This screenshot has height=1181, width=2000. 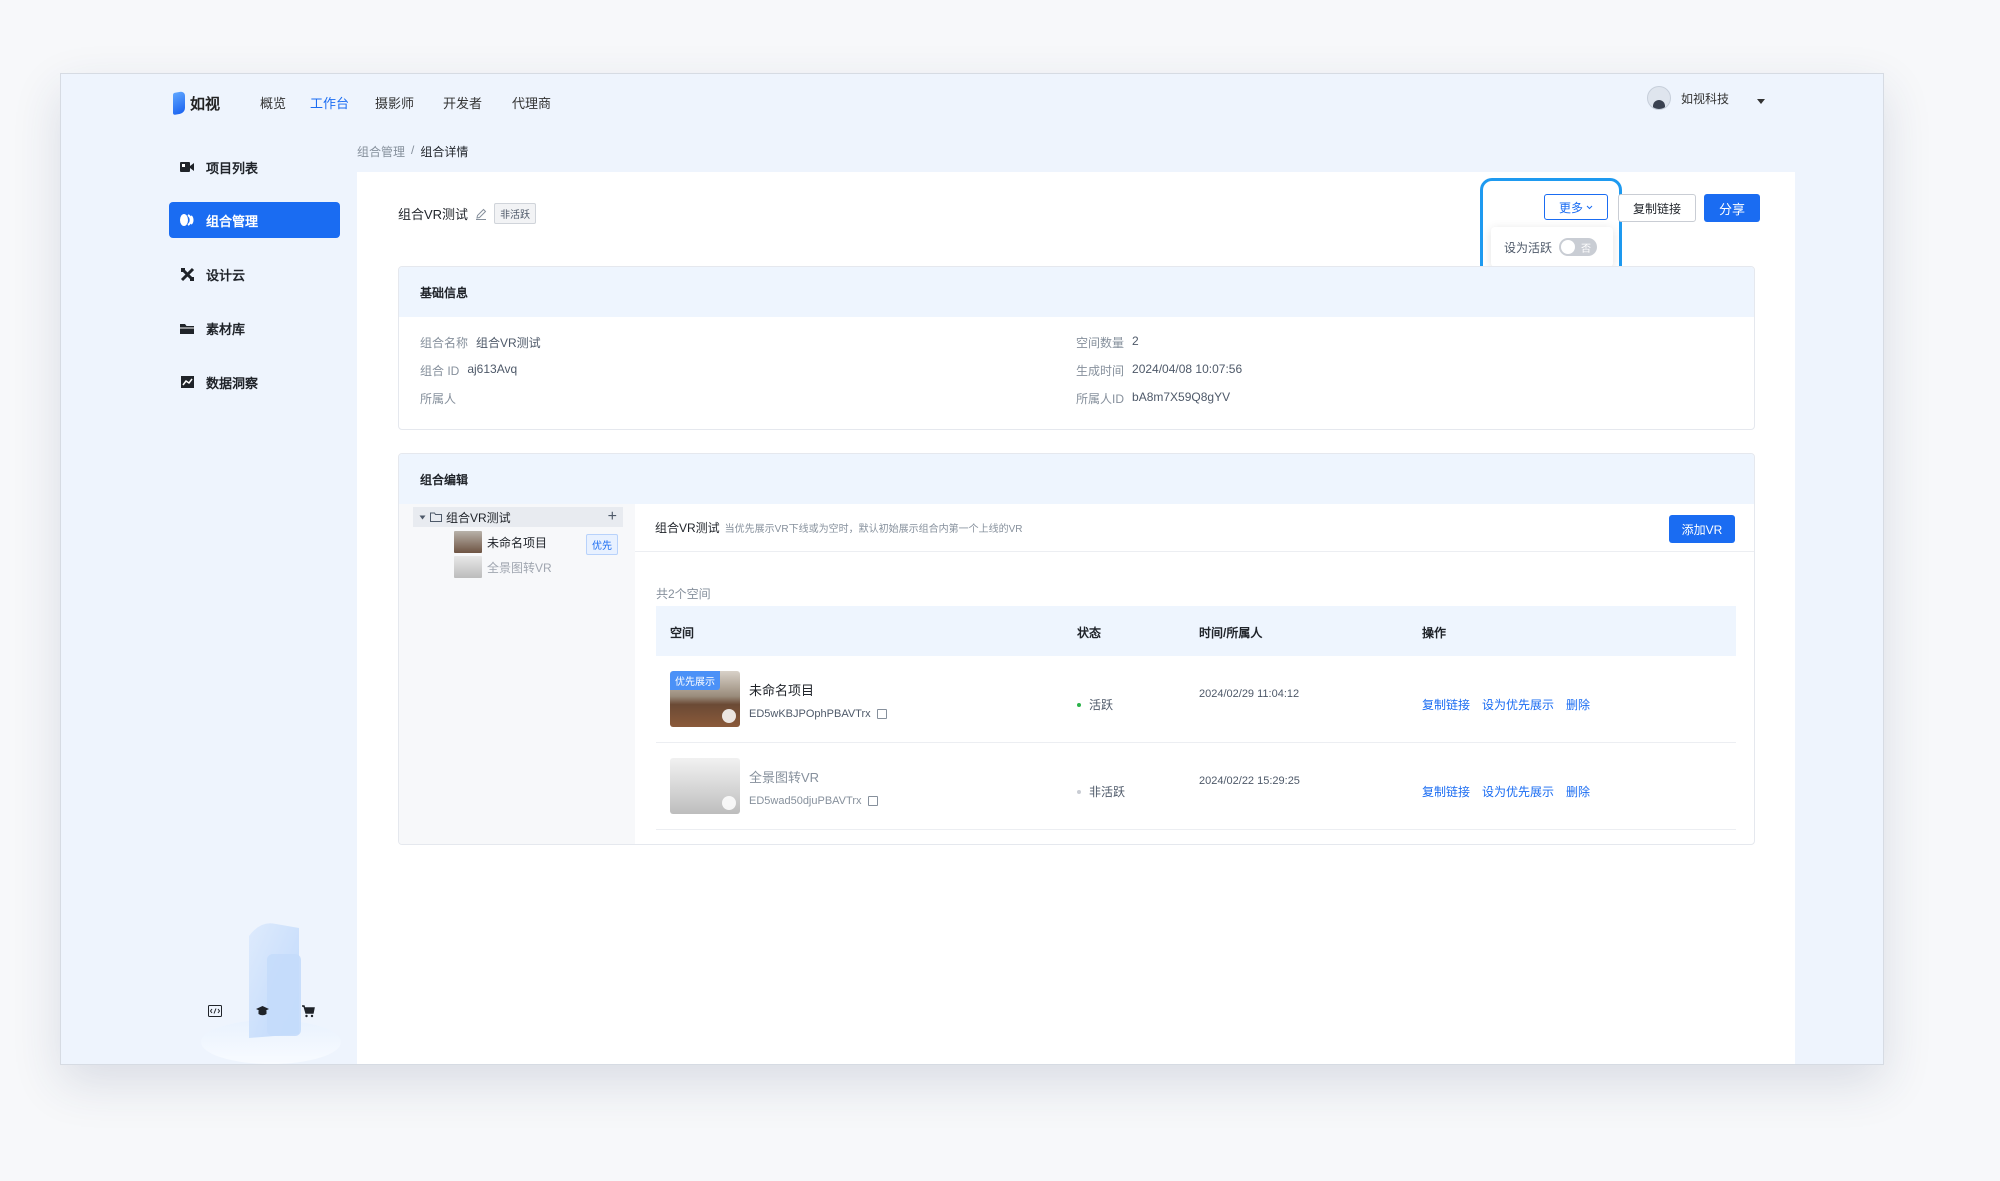 I want to click on tree-child-item: 全景图转VR, so click(x=503, y=567).